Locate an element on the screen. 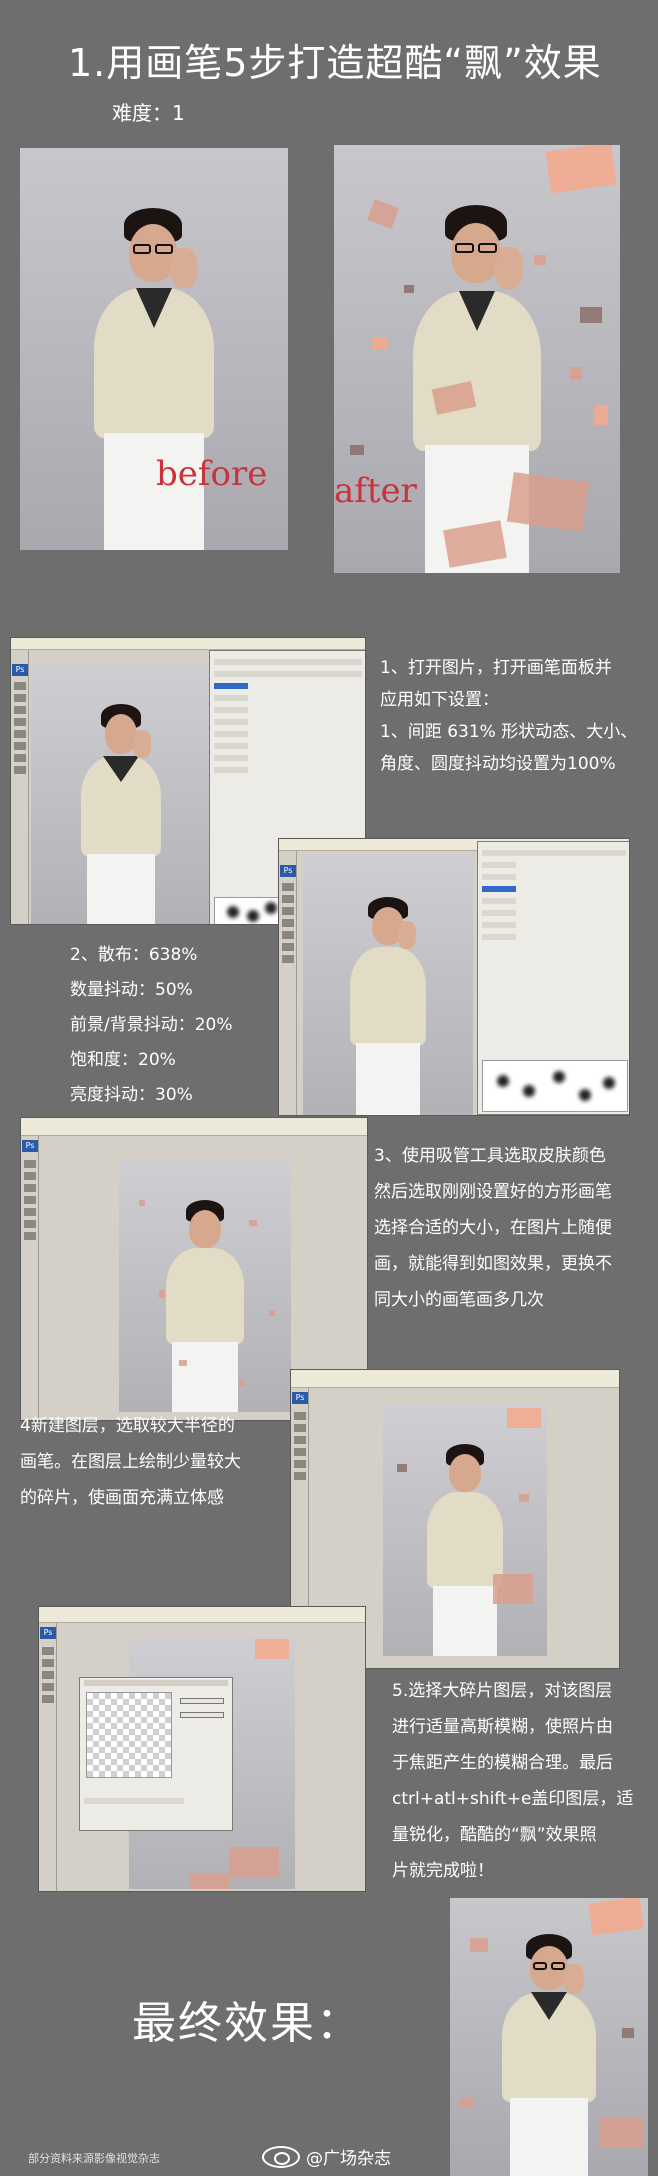 The image size is (658, 2176). after-photo: after is located at coordinates (477, 359).